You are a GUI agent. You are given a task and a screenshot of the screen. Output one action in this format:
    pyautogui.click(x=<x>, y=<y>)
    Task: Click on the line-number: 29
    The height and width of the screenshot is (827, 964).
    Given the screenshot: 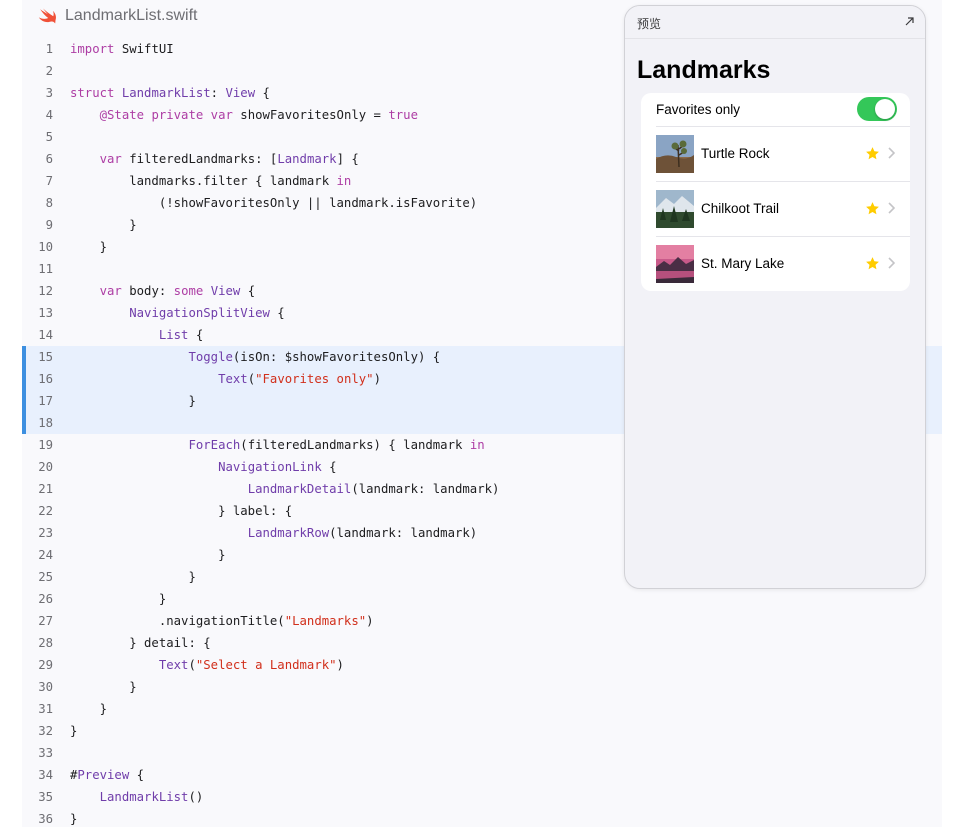 What is the action you would take?
    pyautogui.click(x=45, y=665)
    